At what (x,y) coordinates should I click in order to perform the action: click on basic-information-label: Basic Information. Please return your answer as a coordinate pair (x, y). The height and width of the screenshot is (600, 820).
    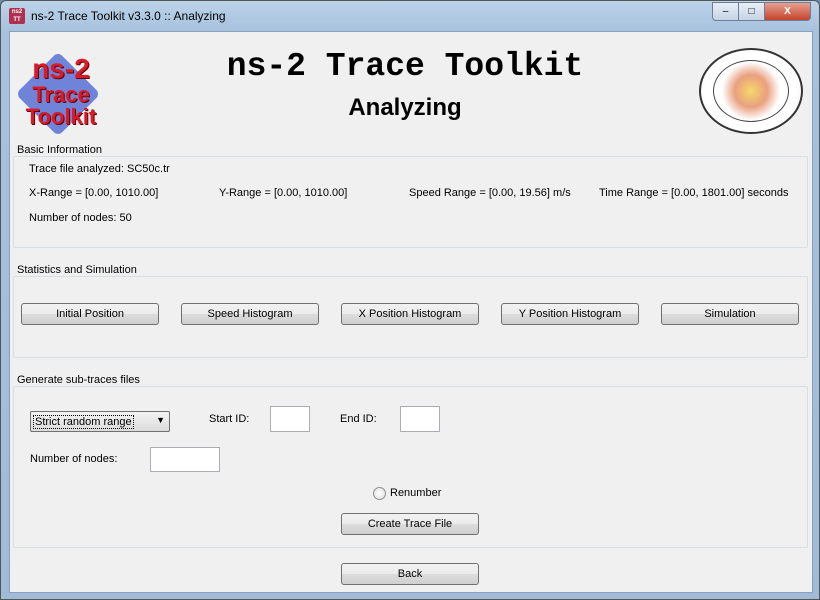
    Looking at the image, I should click on (61, 150).